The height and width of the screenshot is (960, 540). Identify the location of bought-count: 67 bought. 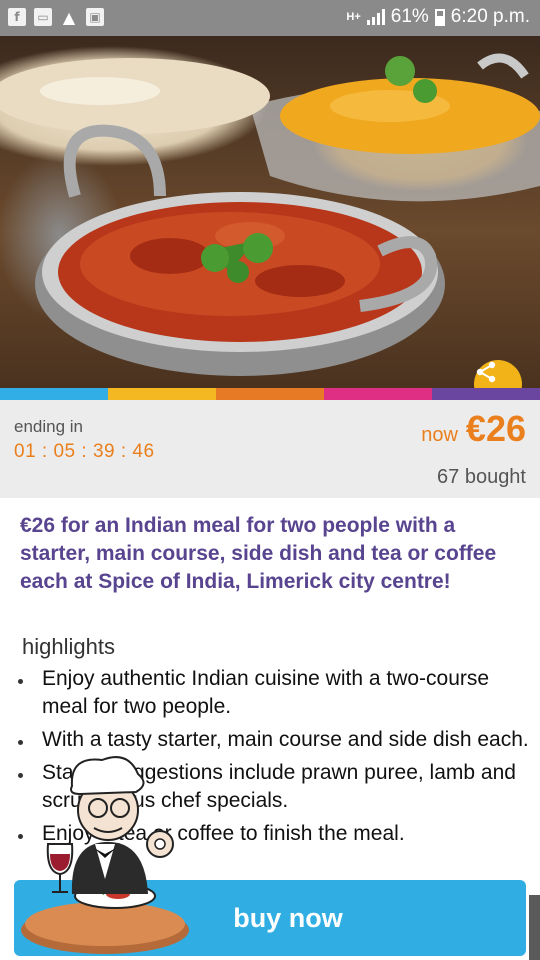
(481, 477).